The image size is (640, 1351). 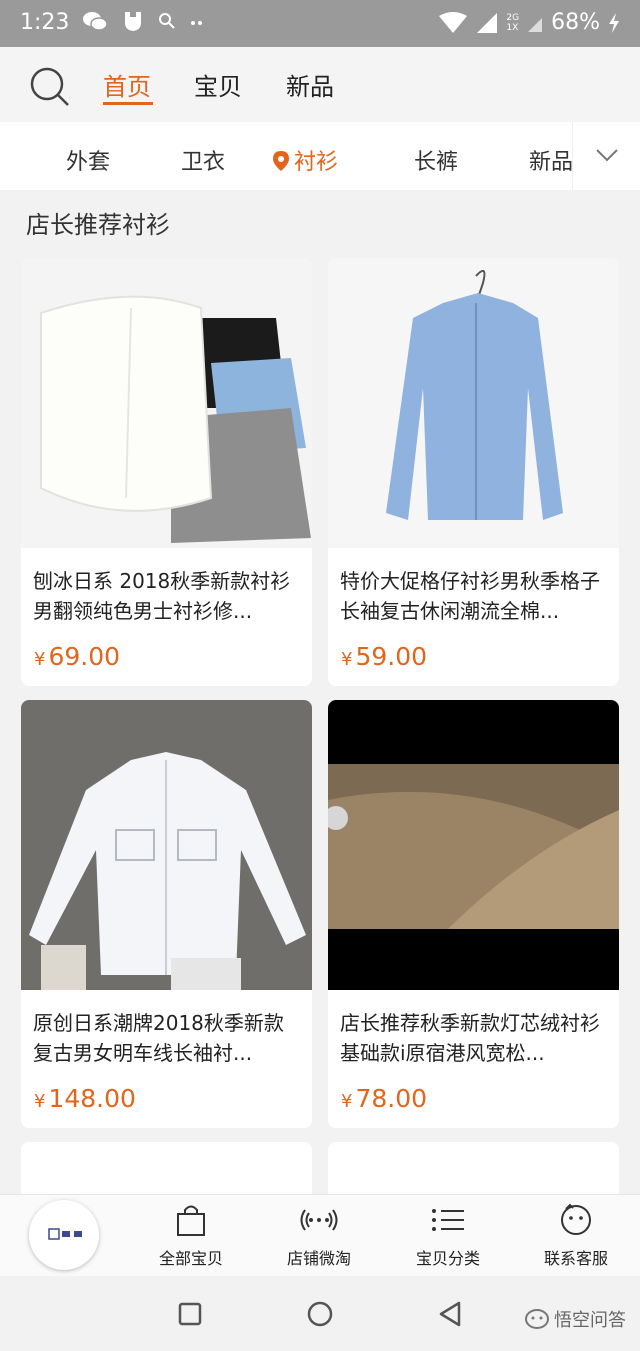 What do you see at coordinates (448, 1220) in the screenshot?
I see `list-icon` at bounding box center [448, 1220].